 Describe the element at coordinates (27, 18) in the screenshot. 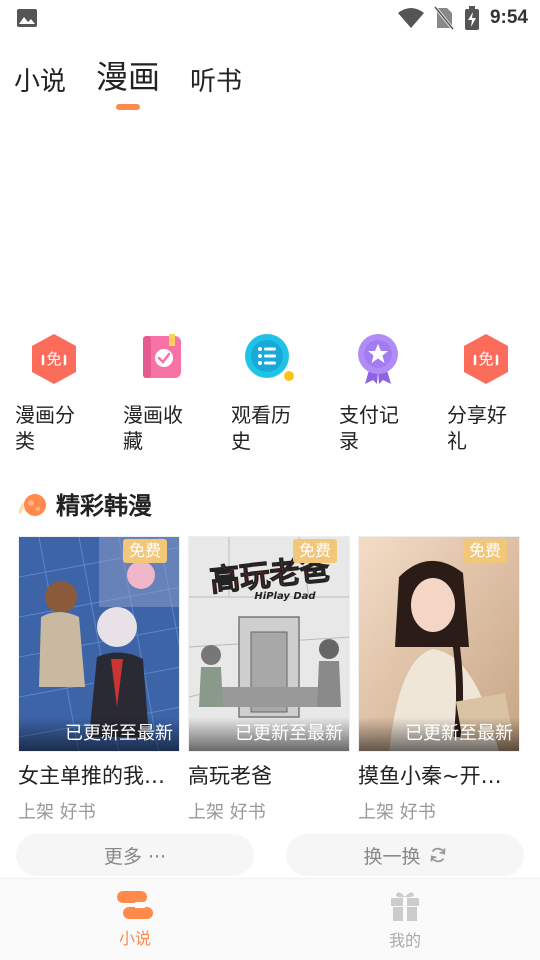

I see `gallery-notification-icon` at that location.